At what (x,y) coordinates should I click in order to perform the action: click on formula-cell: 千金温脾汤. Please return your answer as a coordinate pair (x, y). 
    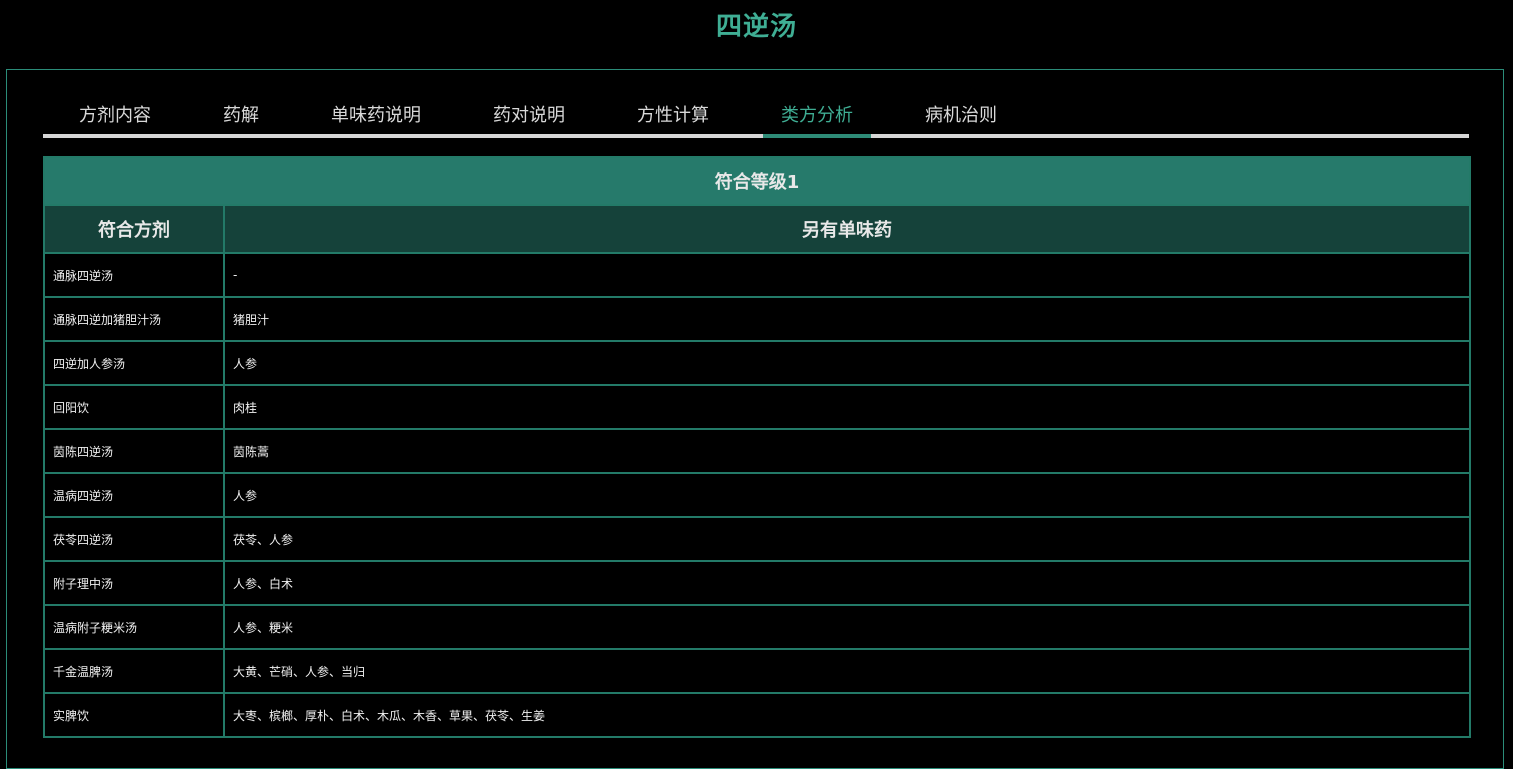
    Looking at the image, I should click on (134, 671).